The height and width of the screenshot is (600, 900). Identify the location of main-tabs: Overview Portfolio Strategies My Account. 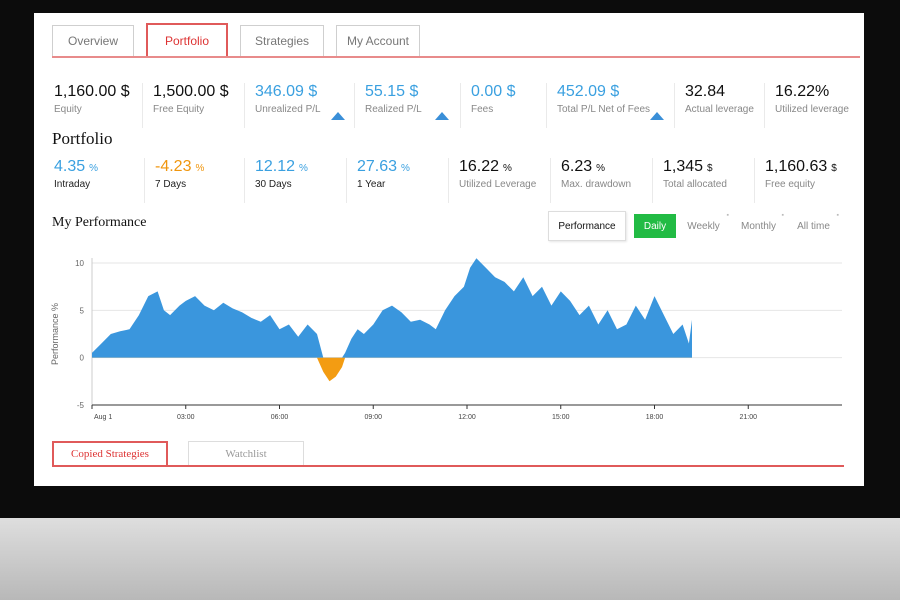
(242, 40).